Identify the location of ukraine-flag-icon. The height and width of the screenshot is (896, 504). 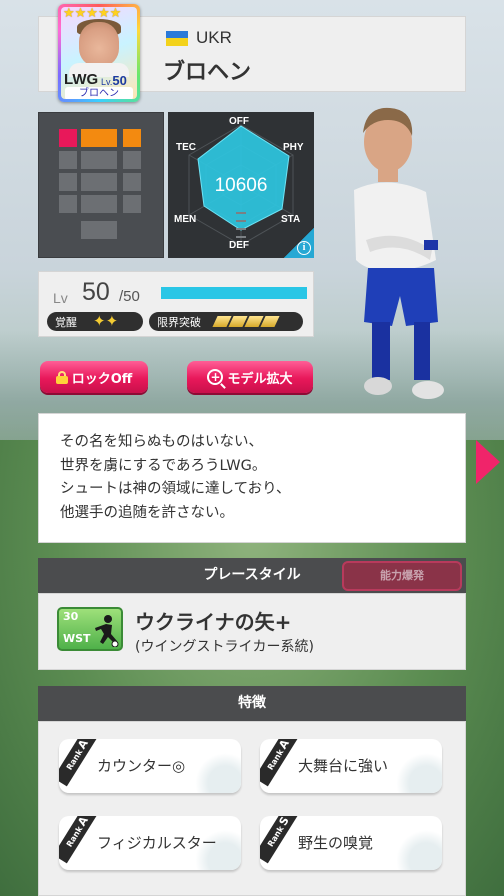
(177, 38).